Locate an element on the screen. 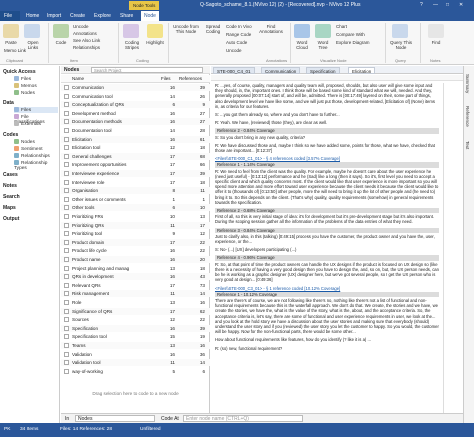 Image resolution: width=474 pixels, height=437 pixels. tab-reference: Reference is located at coordinates (467, 116).